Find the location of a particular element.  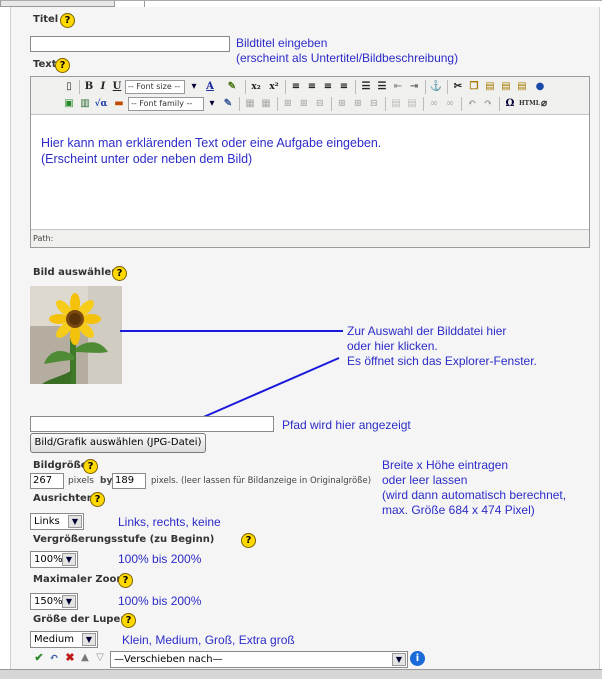

zoom-start-select: 100% ▼ is located at coordinates (54, 559).